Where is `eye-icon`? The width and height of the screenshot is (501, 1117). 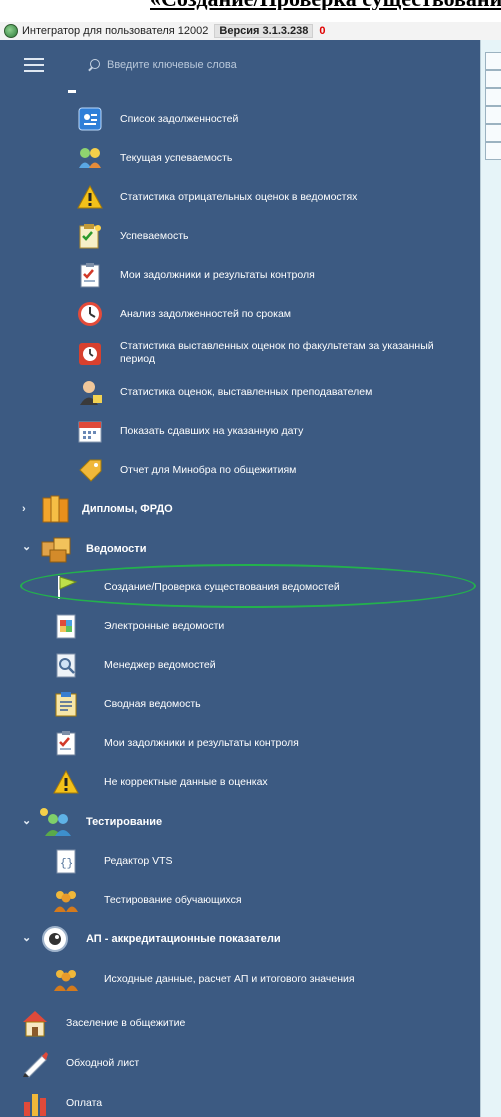
eye-icon is located at coordinates (55, 939).